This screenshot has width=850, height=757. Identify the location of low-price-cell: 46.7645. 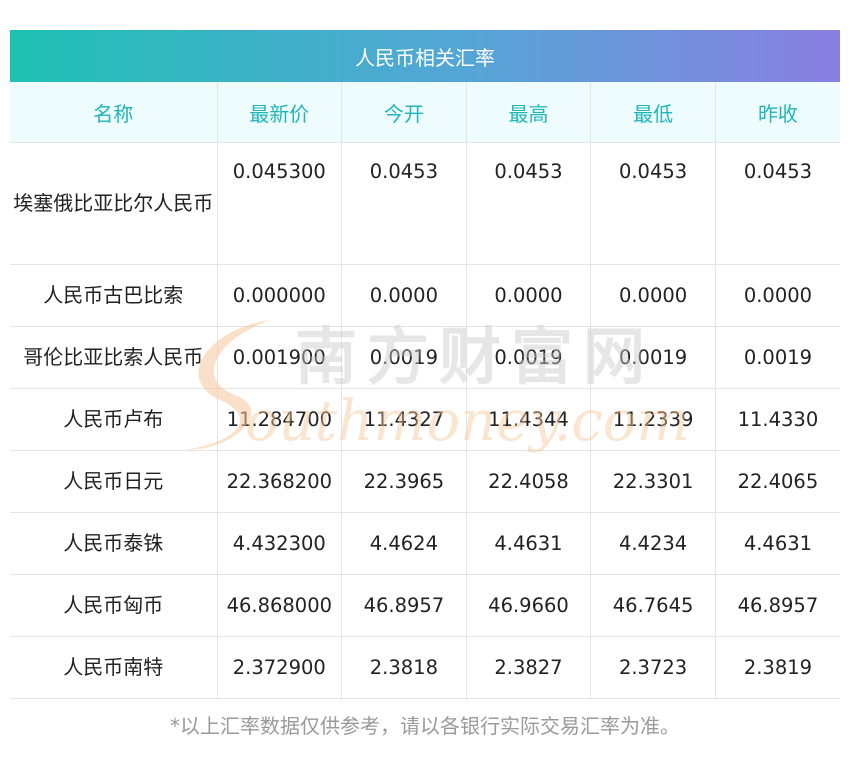
(653, 605).